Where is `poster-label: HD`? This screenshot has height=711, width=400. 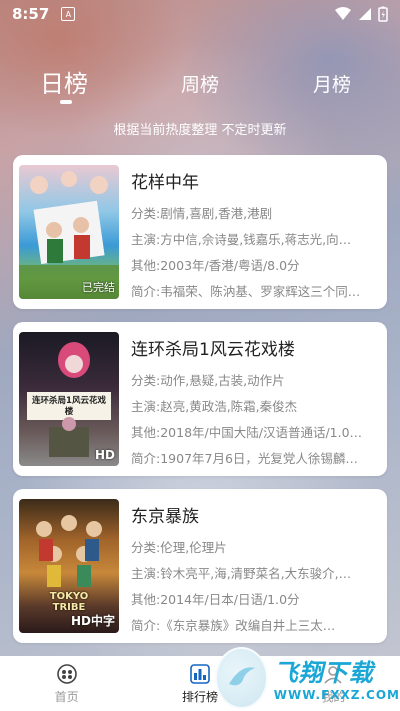 poster-label: HD is located at coordinates (104, 455).